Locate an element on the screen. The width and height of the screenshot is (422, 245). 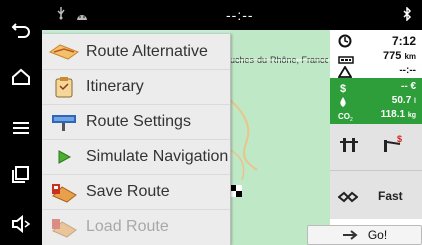
co2-value: 118.1 kg is located at coordinates (398, 114).